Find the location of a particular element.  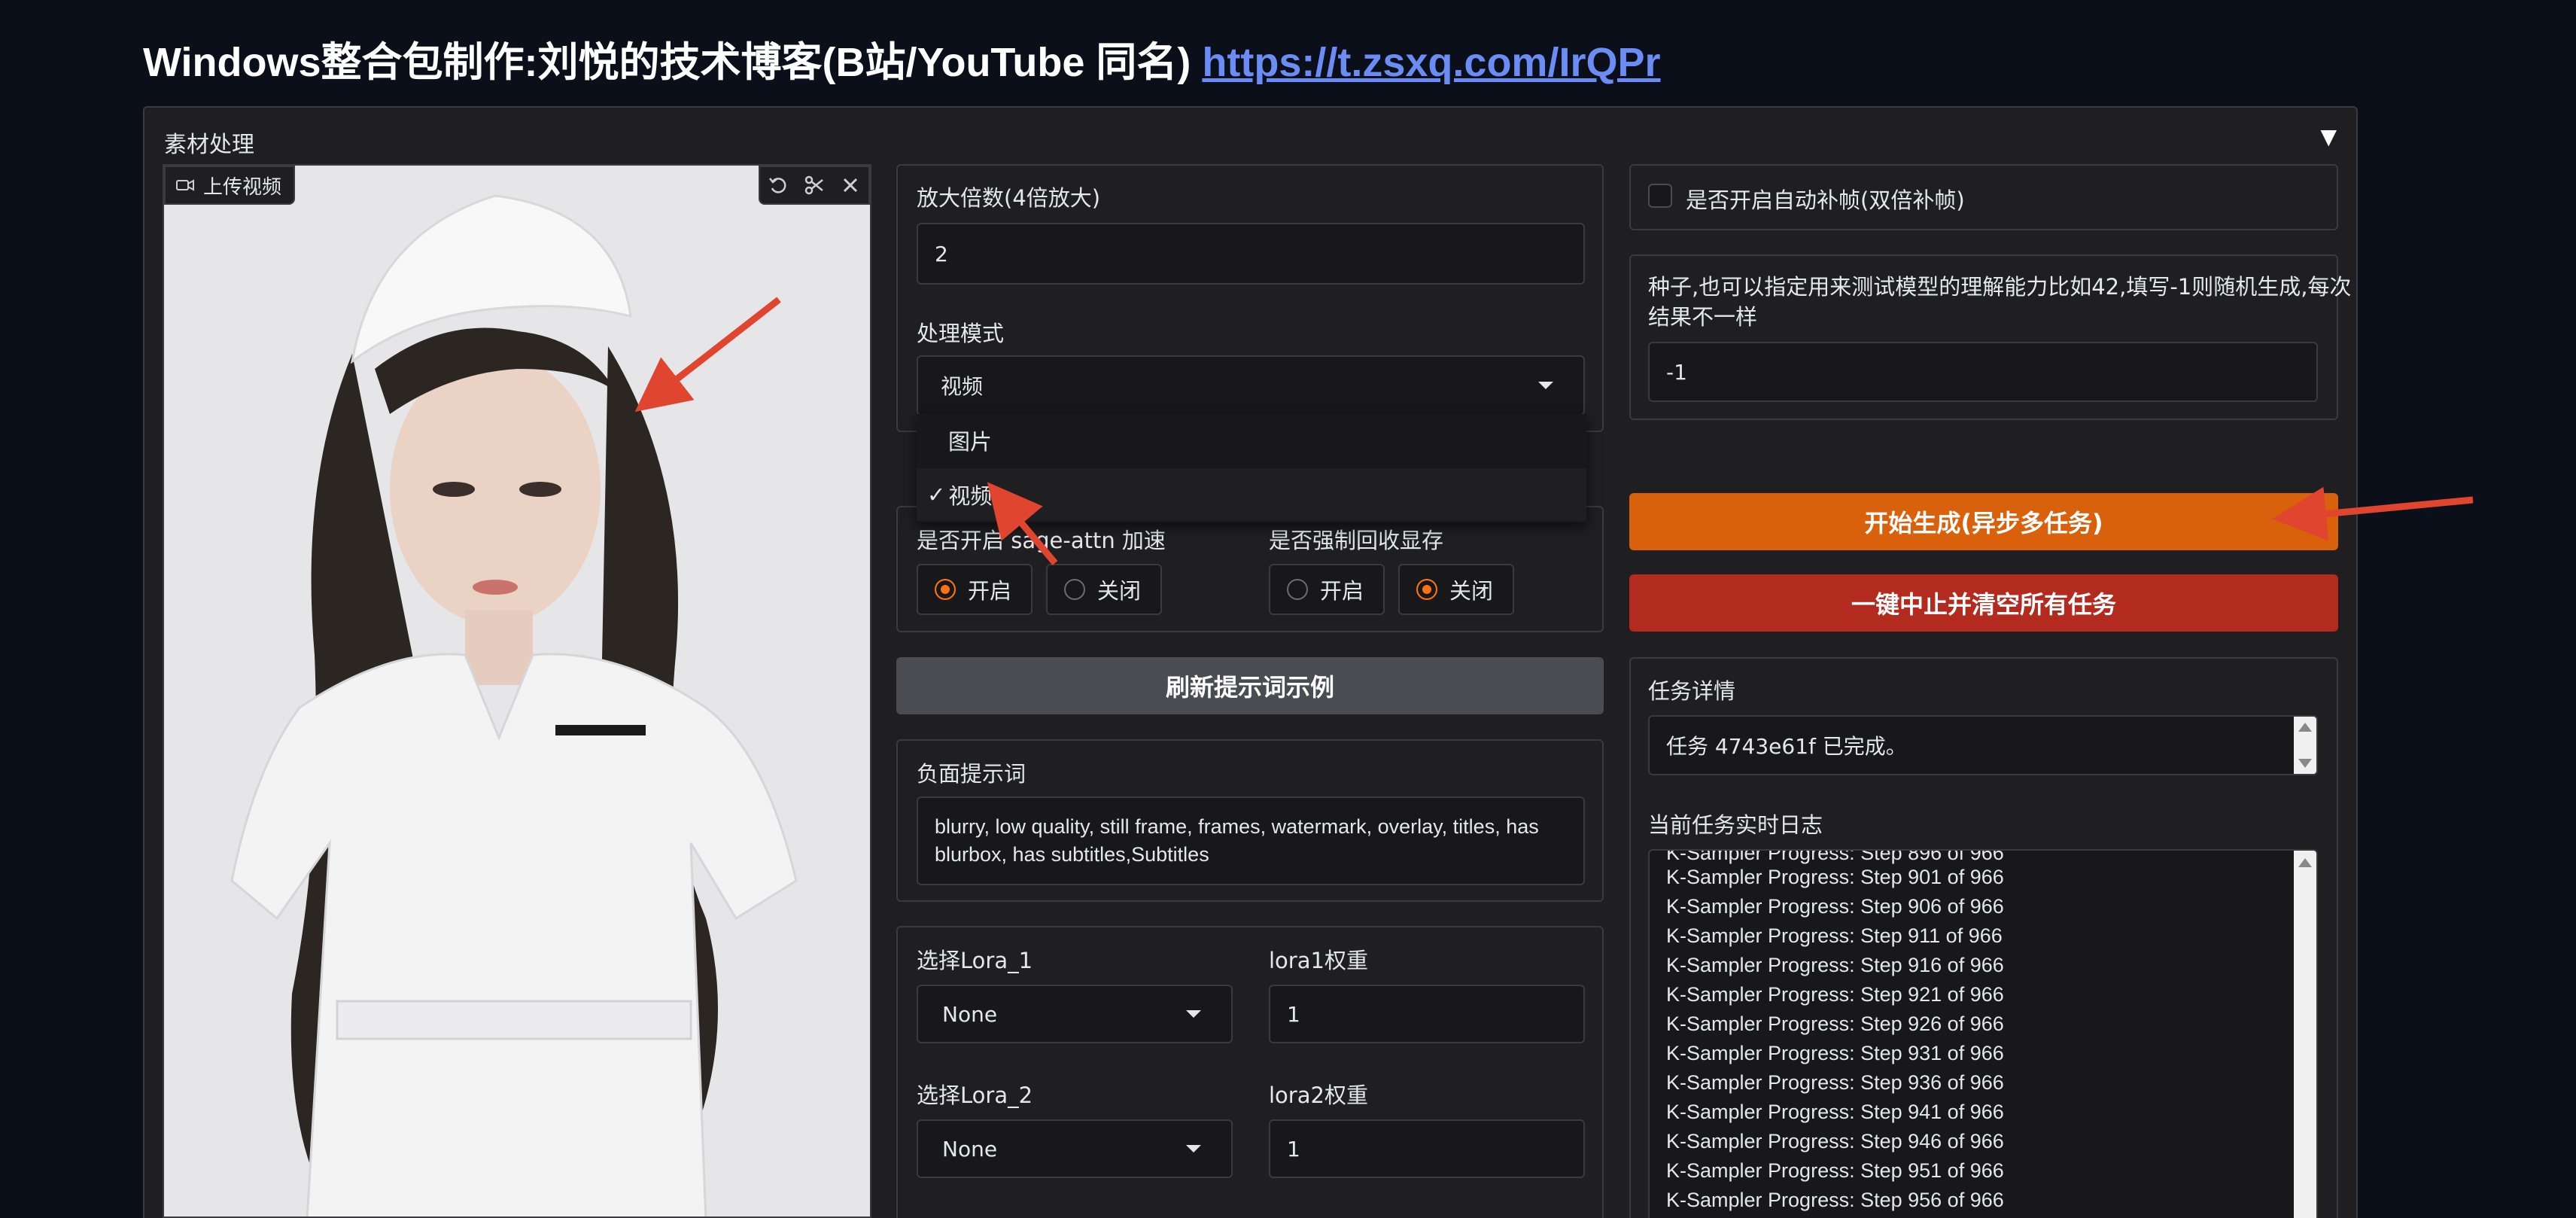

force-gc-on-option: 开启 is located at coordinates (1327, 589).